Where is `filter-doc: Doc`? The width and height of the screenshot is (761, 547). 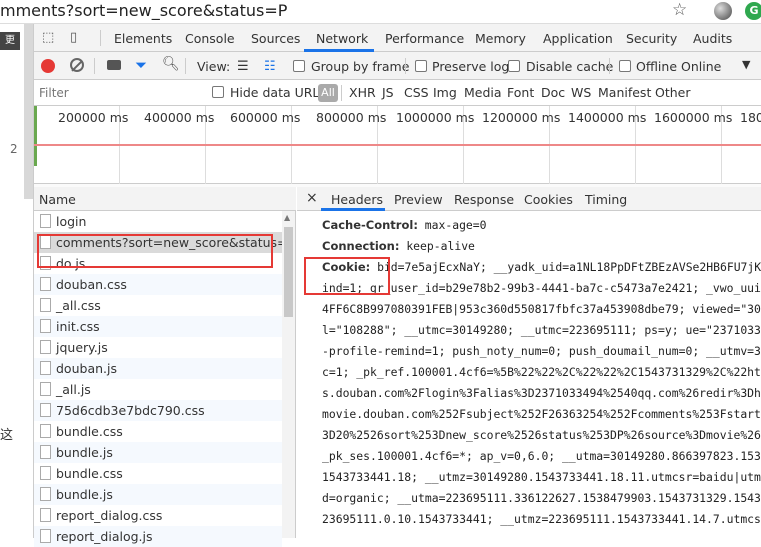
filter-doc: Doc is located at coordinates (553, 92).